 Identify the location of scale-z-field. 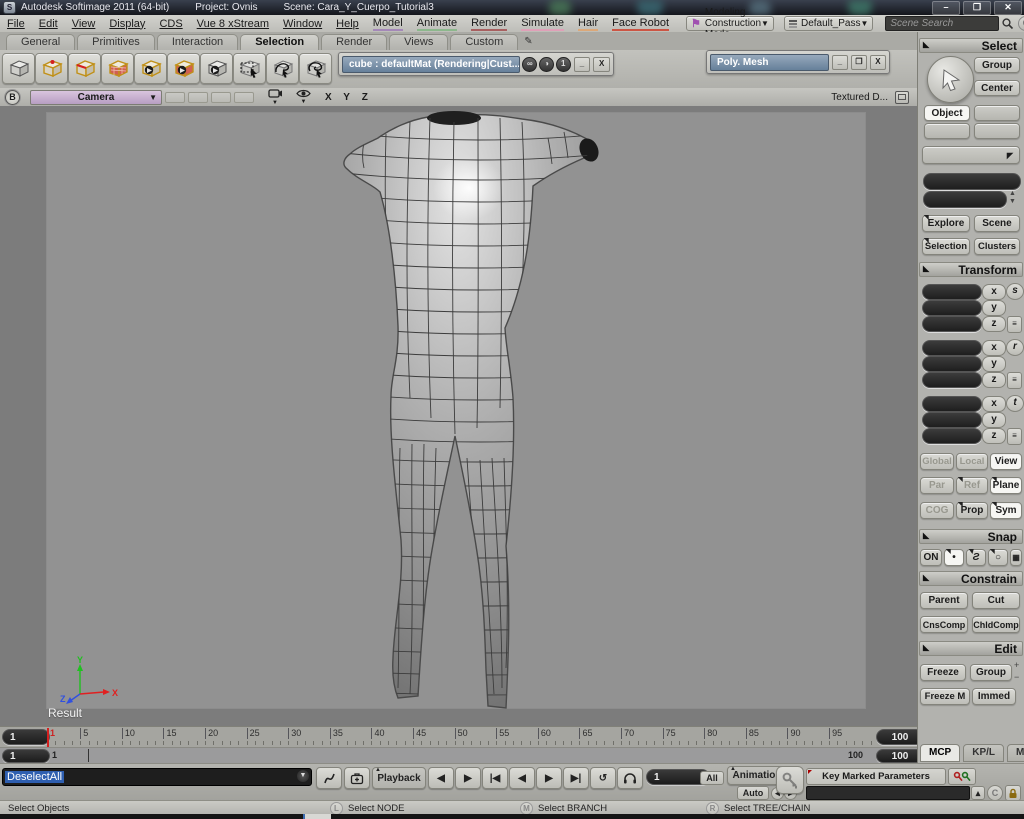
(952, 324).